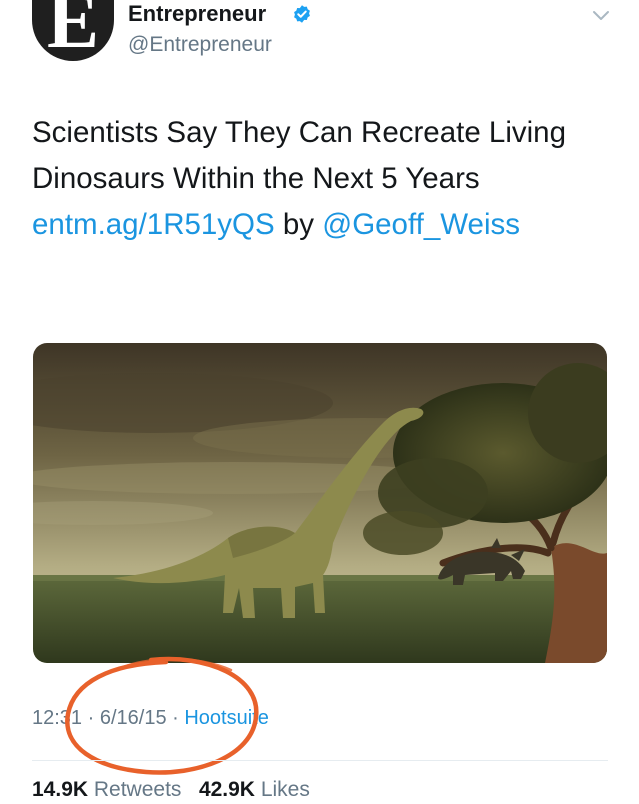 The width and height of the screenshot is (639, 804). What do you see at coordinates (135, 789) in the screenshot?
I see `retweets-label: Retweets` at bounding box center [135, 789].